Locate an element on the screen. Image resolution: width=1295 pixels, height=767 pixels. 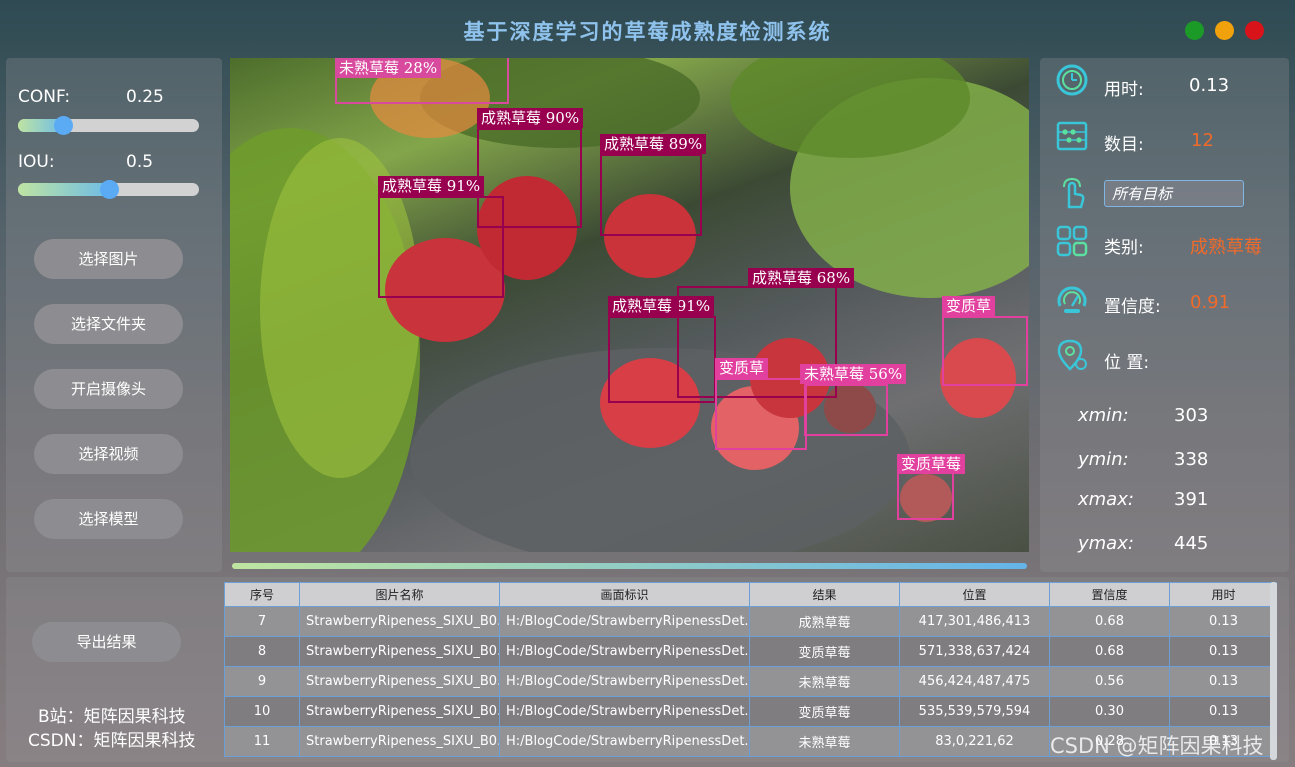
detection-label: 变质草莓 is located at coordinates (931, 464).